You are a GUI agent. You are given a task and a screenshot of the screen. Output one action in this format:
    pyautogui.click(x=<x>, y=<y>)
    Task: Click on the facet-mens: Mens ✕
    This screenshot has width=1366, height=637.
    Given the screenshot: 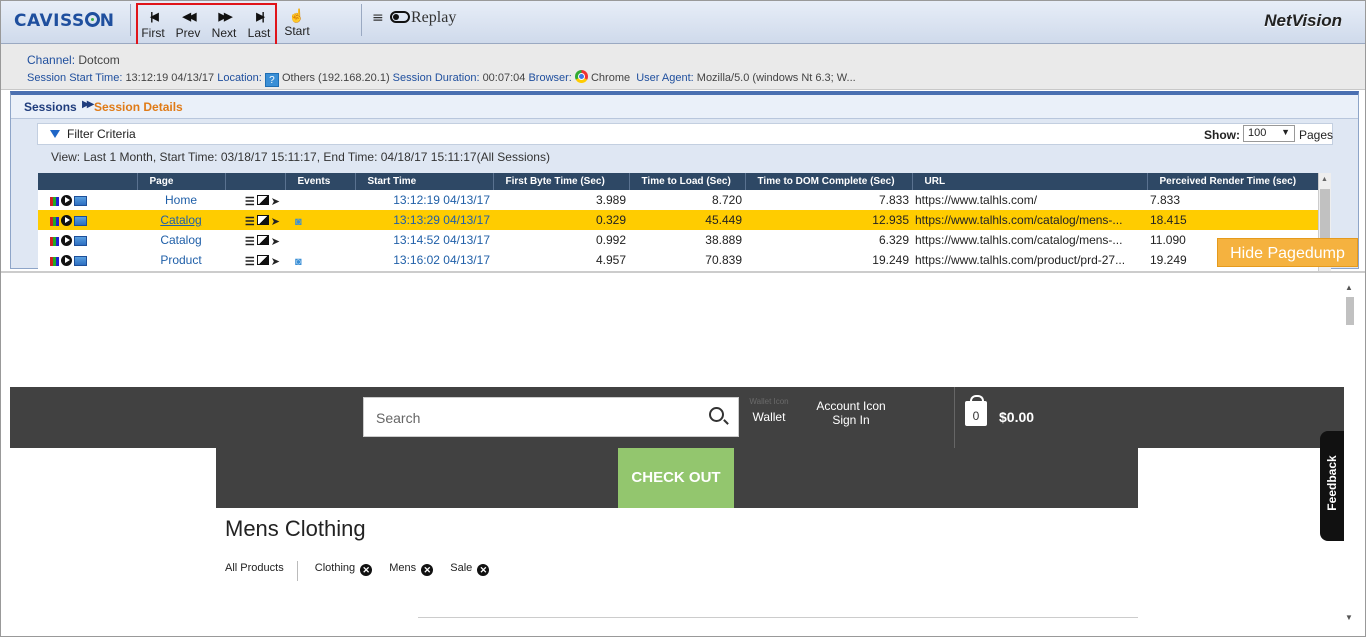 What is the action you would take?
    pyautogui.click(x=411, y=569)
    